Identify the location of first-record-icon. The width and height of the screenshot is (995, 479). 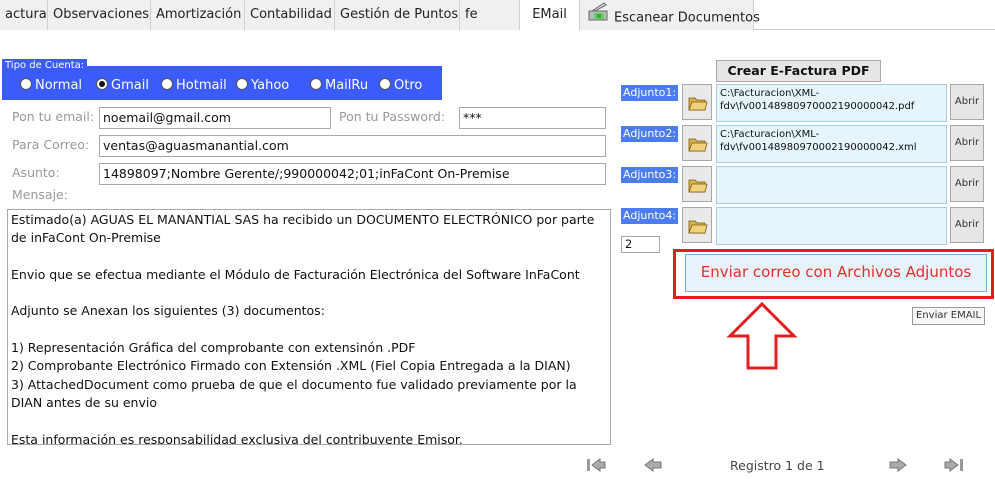
(596, 465).